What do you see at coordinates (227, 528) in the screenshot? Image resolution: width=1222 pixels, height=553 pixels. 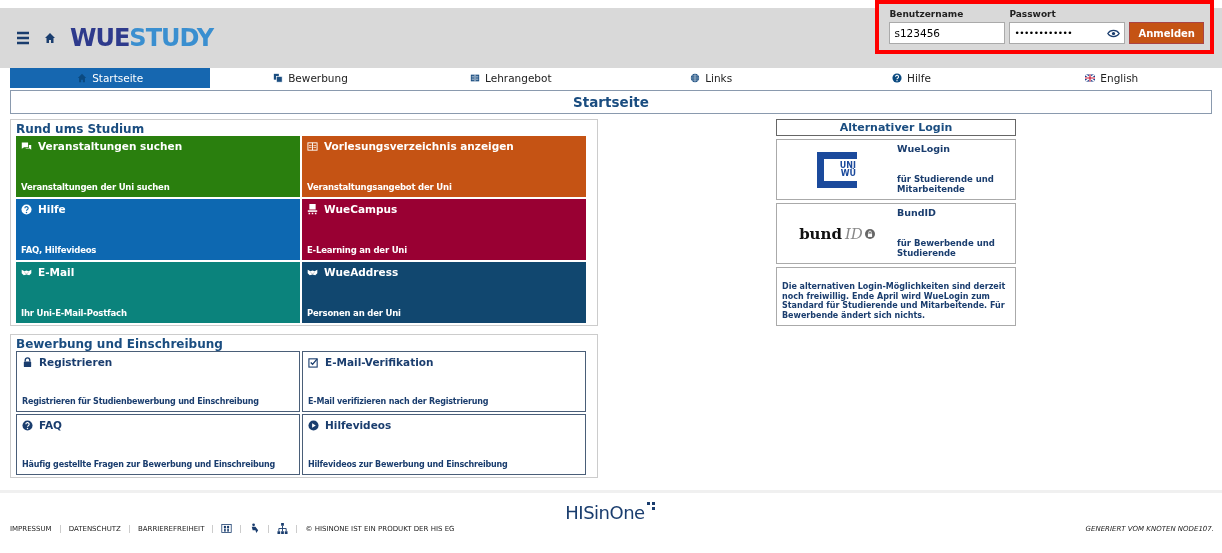 I see `people-icon` at bounding box center [227, 528].